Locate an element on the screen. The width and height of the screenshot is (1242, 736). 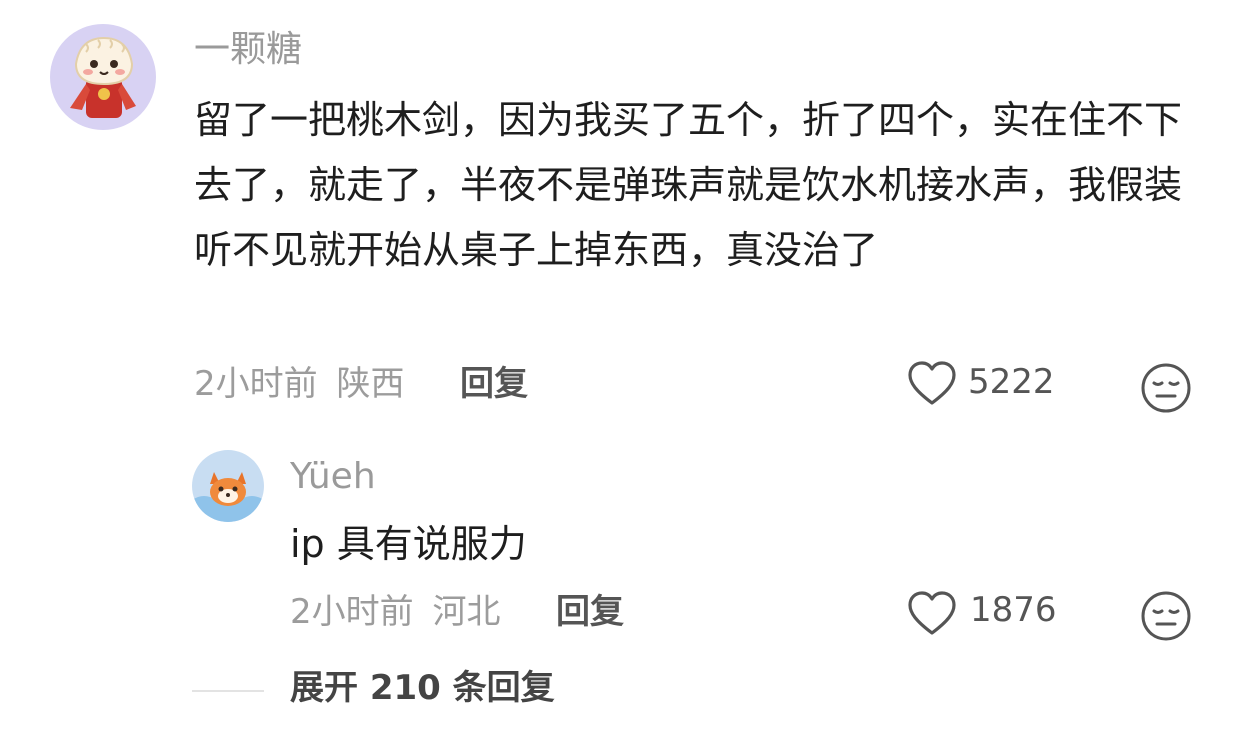
comment-location: 陕西 is located at coordinates (370, 384).